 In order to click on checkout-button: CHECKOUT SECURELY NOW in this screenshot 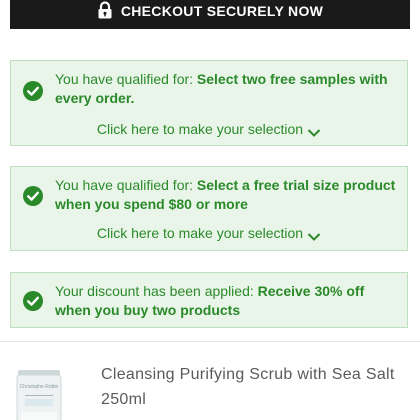, I will do `click(210, 14)`.